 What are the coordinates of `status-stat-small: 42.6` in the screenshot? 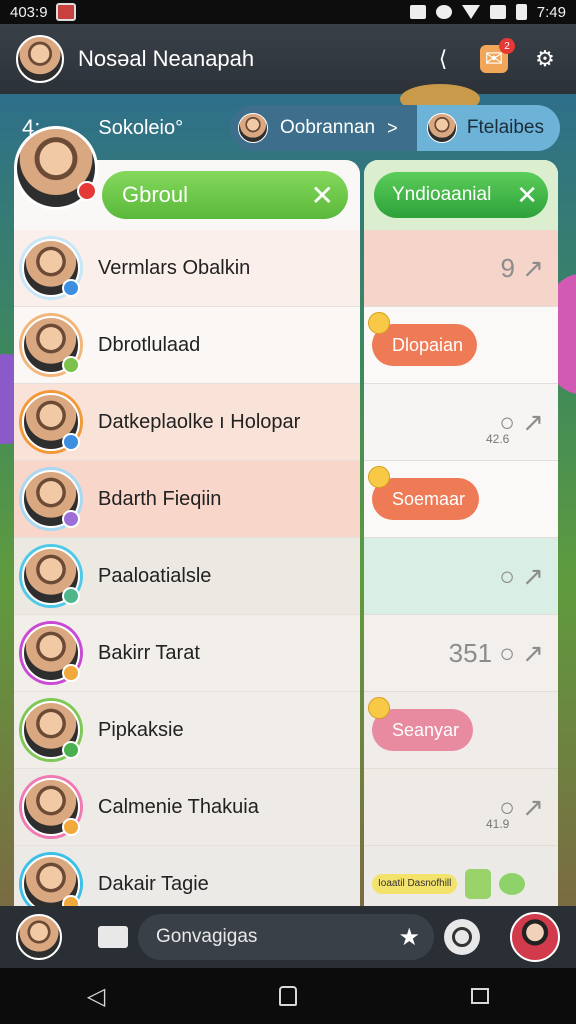 It's located at (498, 439).